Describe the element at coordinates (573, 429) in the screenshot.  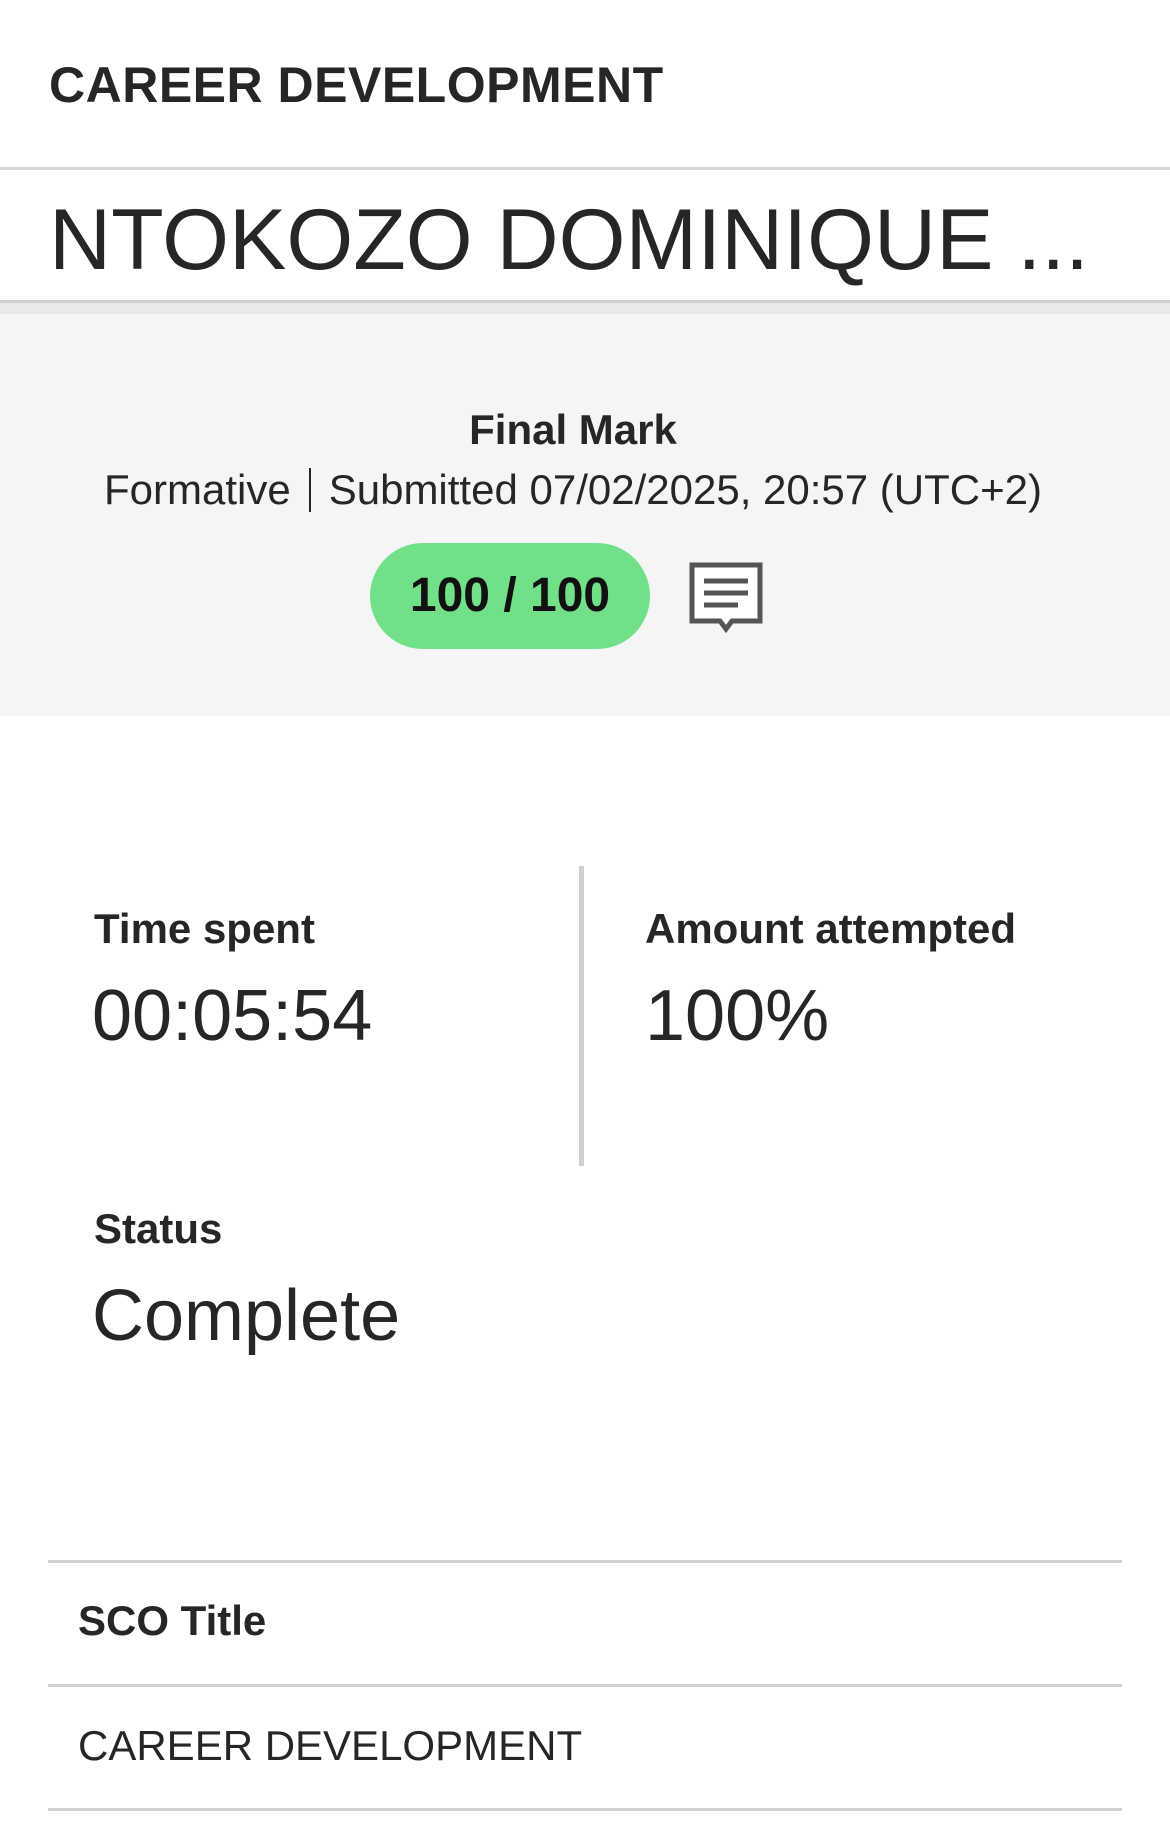
I see `final-mark-label: Final Mark` at that location.